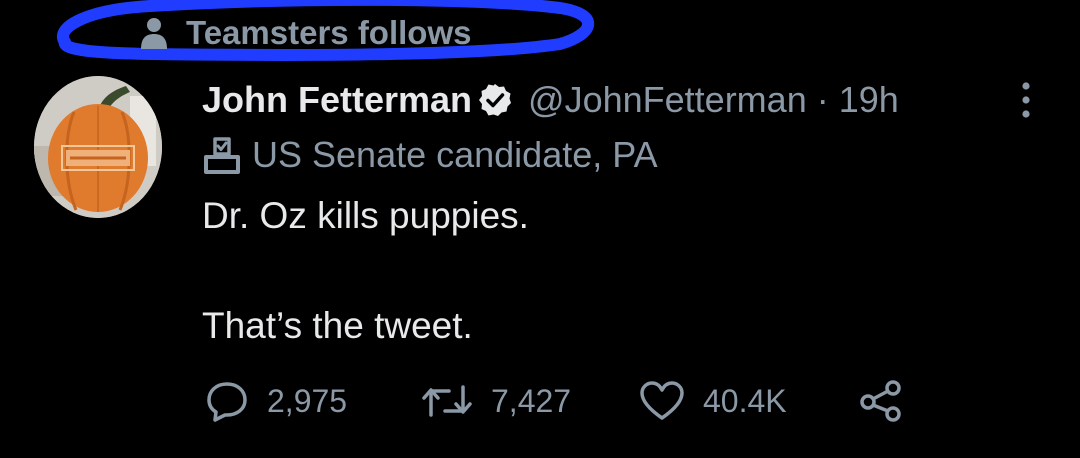  Describe the element at coordinates (329, 32) in the screenshot. I see `social-context-text: Teamsters follows` at that location.